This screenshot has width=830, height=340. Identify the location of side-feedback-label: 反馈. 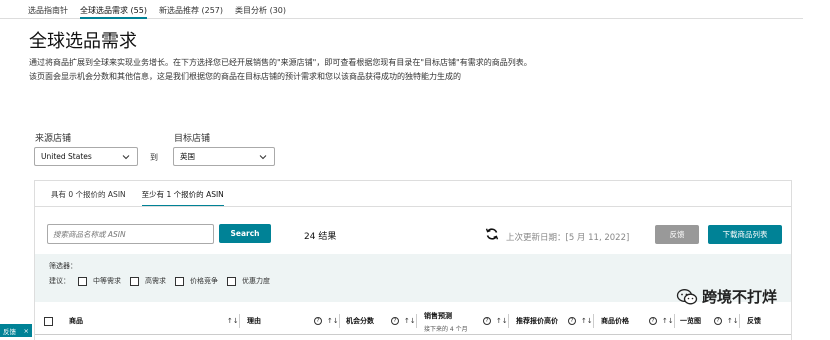
(9, 331).